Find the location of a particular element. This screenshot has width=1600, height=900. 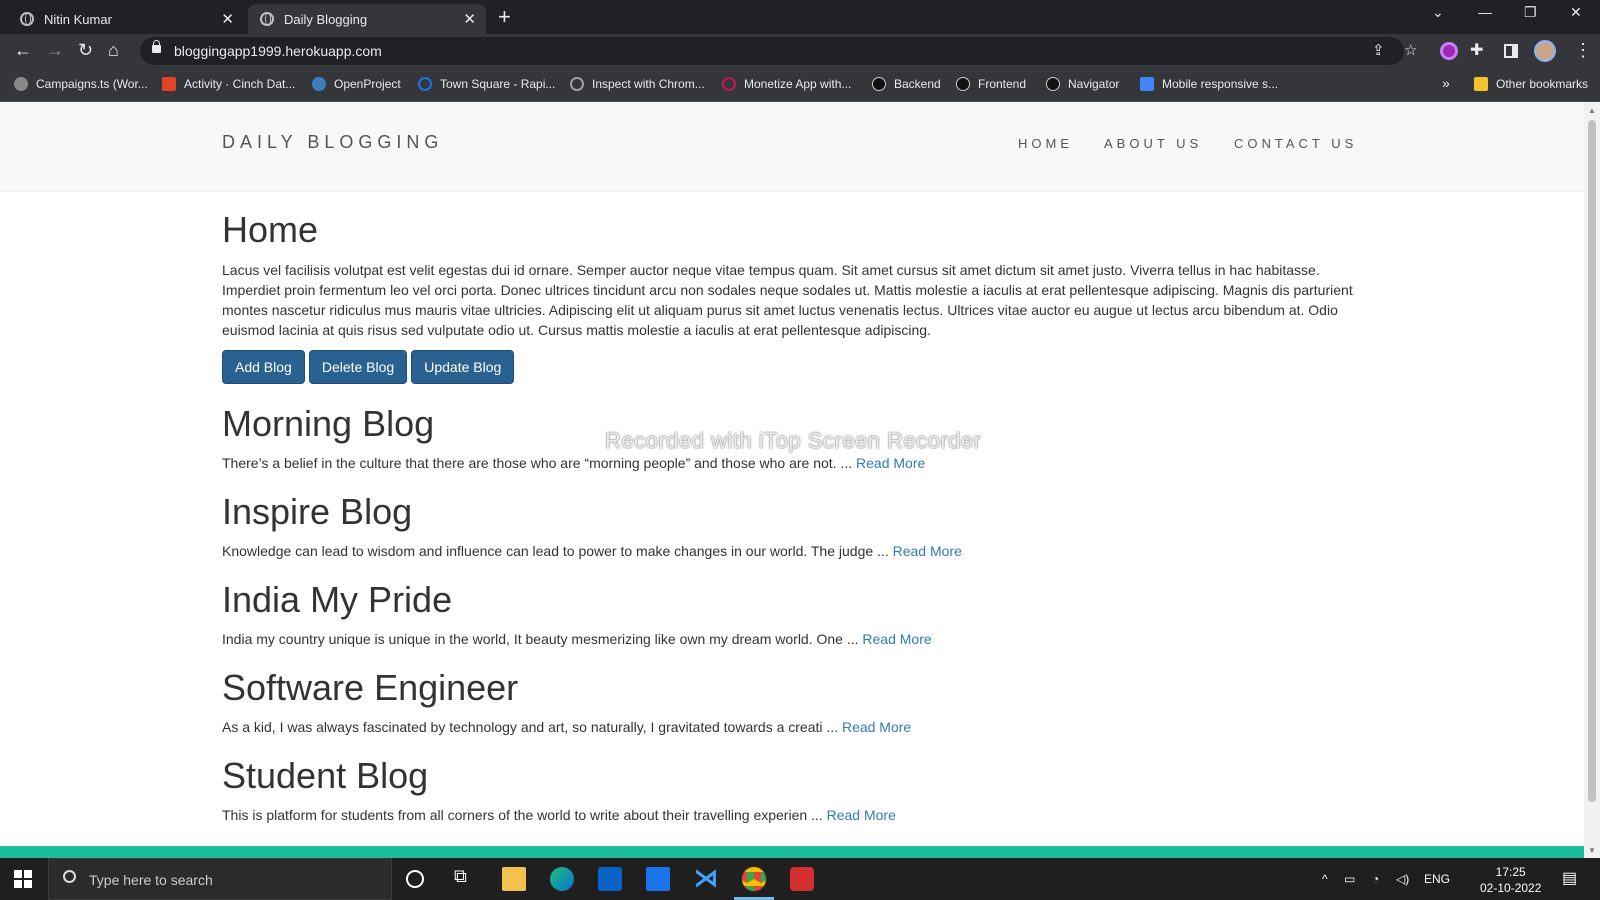

delete-blog-button: Delete Blog is located at coordinates (358, 367).